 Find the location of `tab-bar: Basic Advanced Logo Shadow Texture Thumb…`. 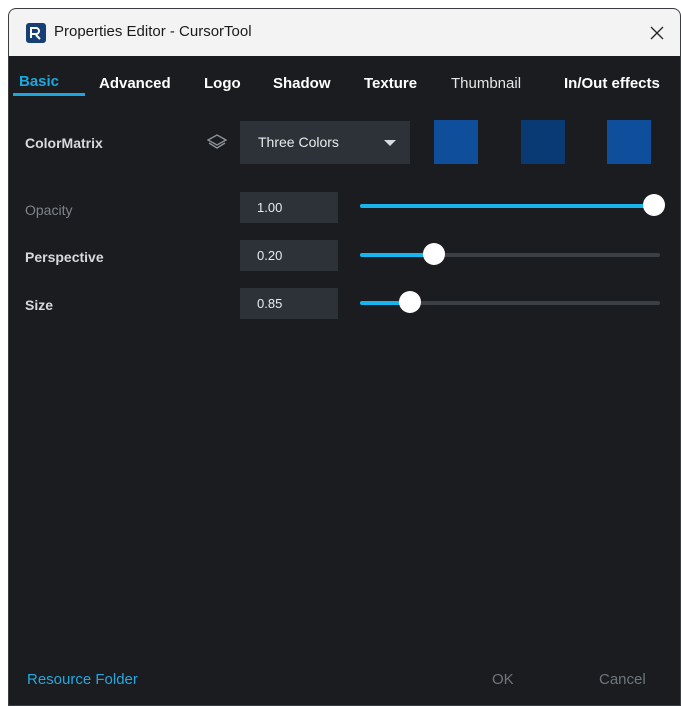

tab-bar: Basic Advanced Logo Shadow Texture Thumb… is located at coordinates (344, 80).